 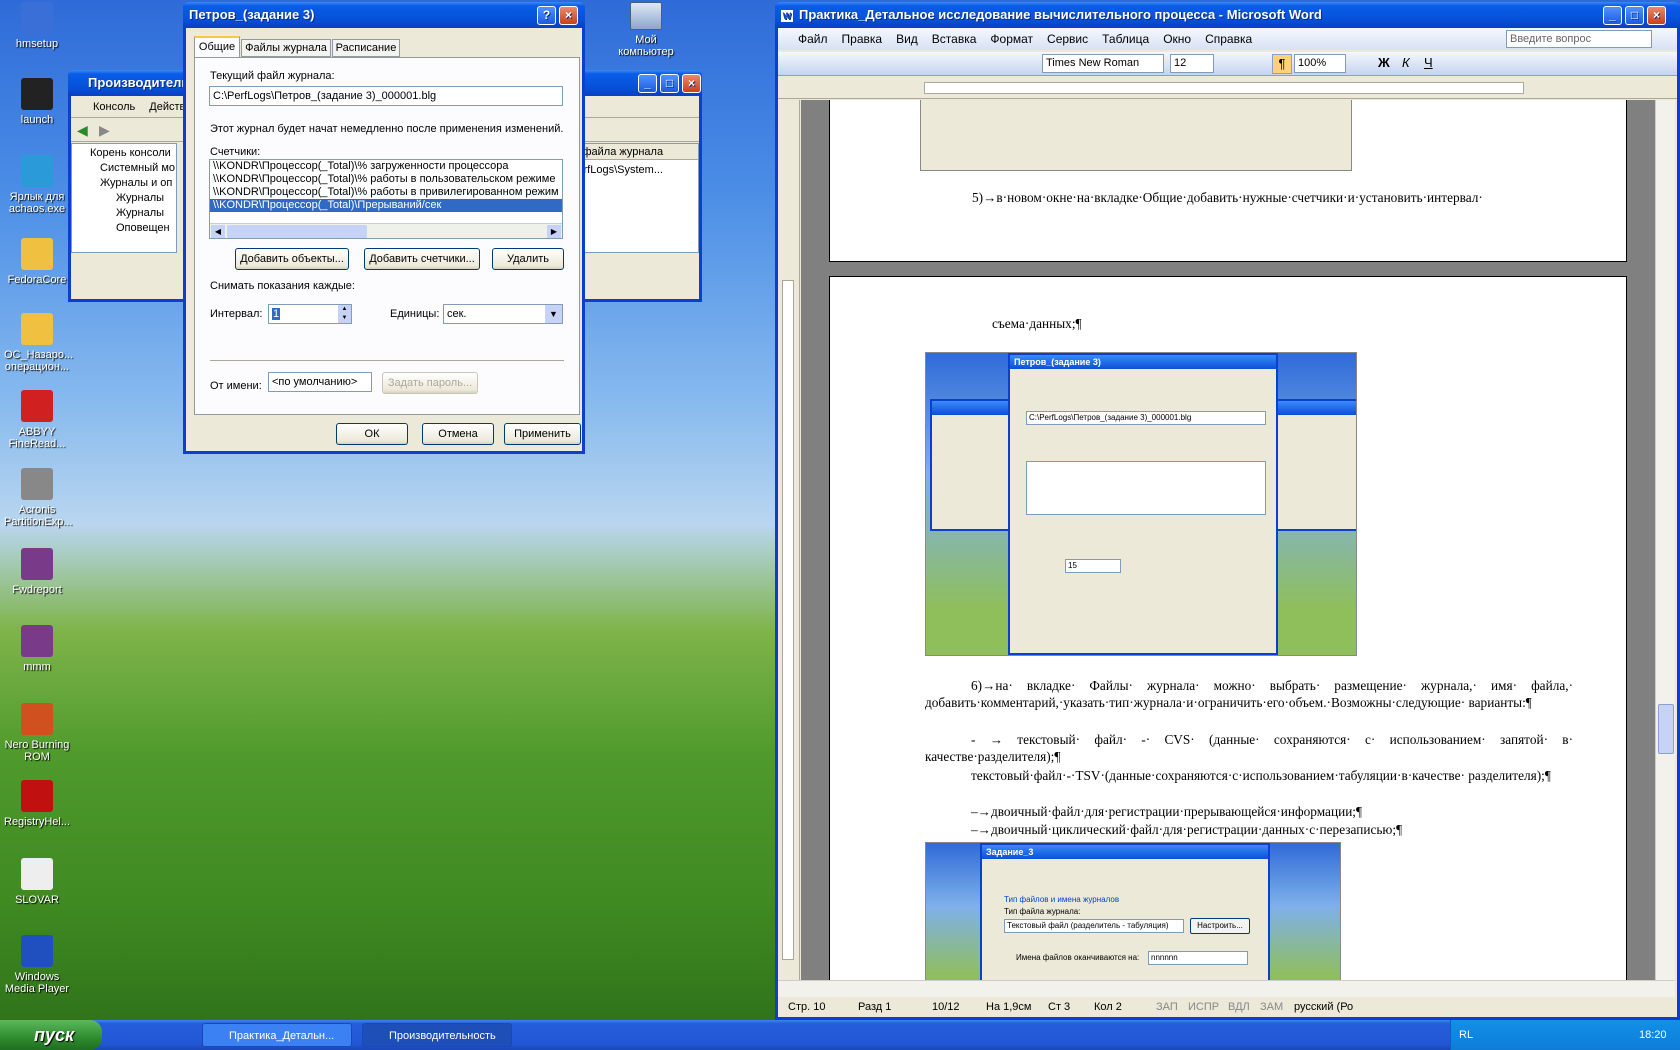 What do you see at coordinates (1384, 62) in the screenshot?
I see `bold-icon: Ж` at bounding box center [1384, 62].